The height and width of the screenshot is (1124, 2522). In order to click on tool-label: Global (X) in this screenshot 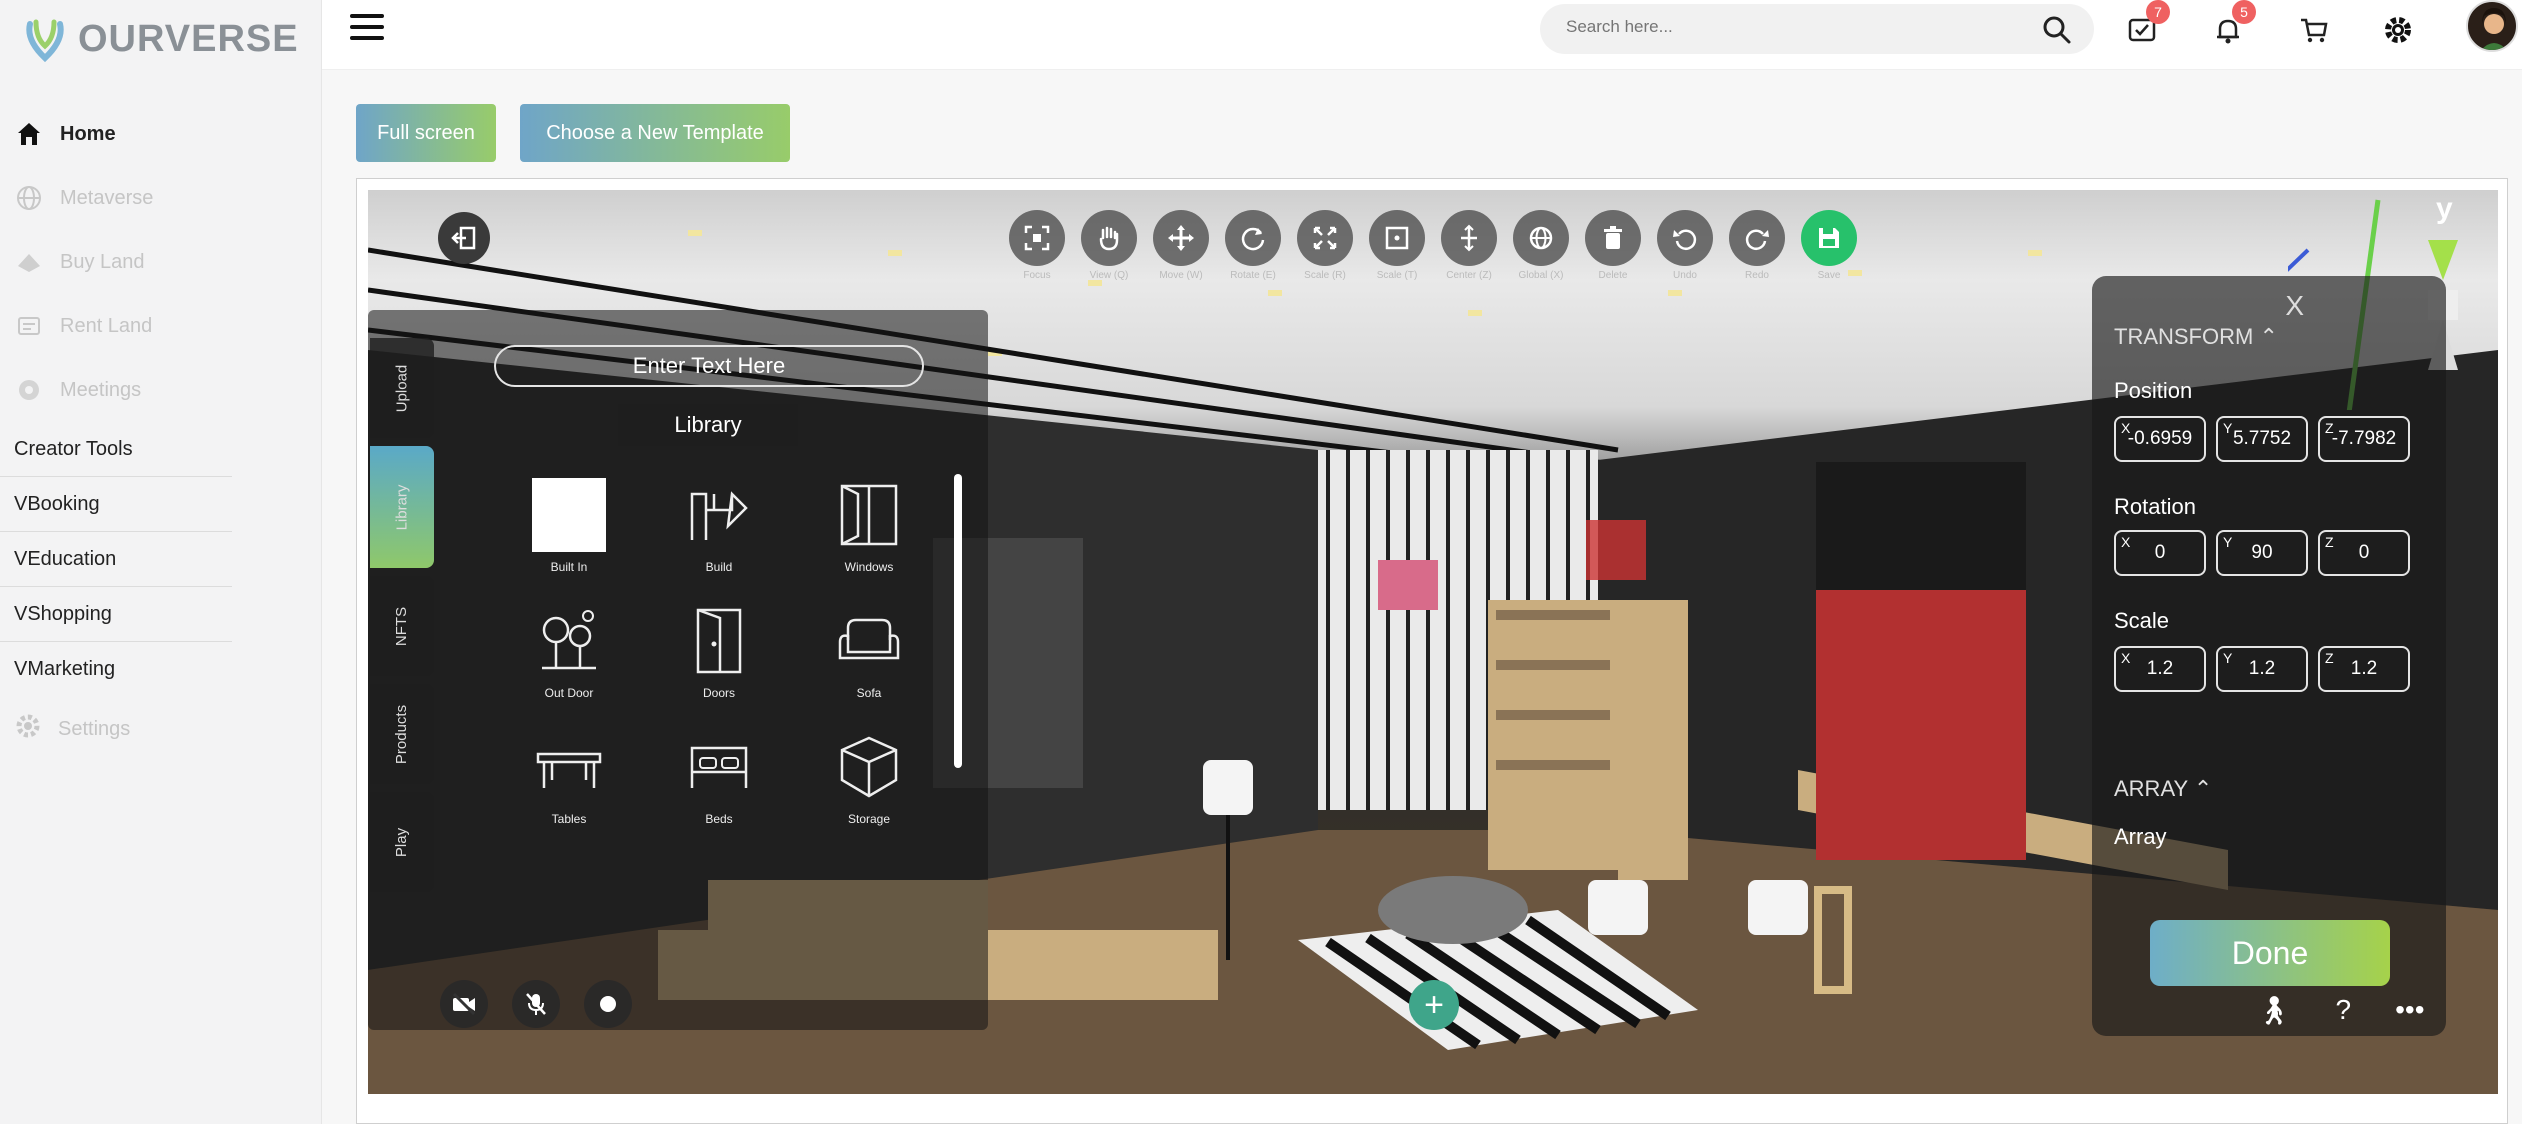, I will do `click(1541, 275)`.